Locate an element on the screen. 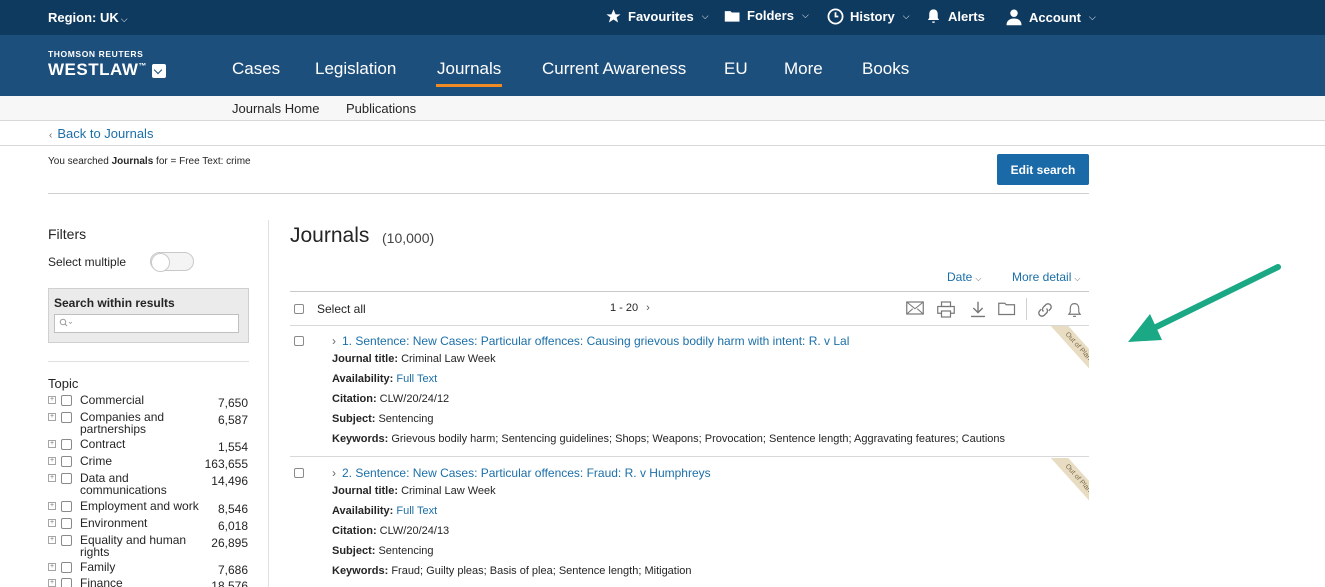 The image size is (1325, 587). topic-label: Commercial is located at coordinates (139, 400).